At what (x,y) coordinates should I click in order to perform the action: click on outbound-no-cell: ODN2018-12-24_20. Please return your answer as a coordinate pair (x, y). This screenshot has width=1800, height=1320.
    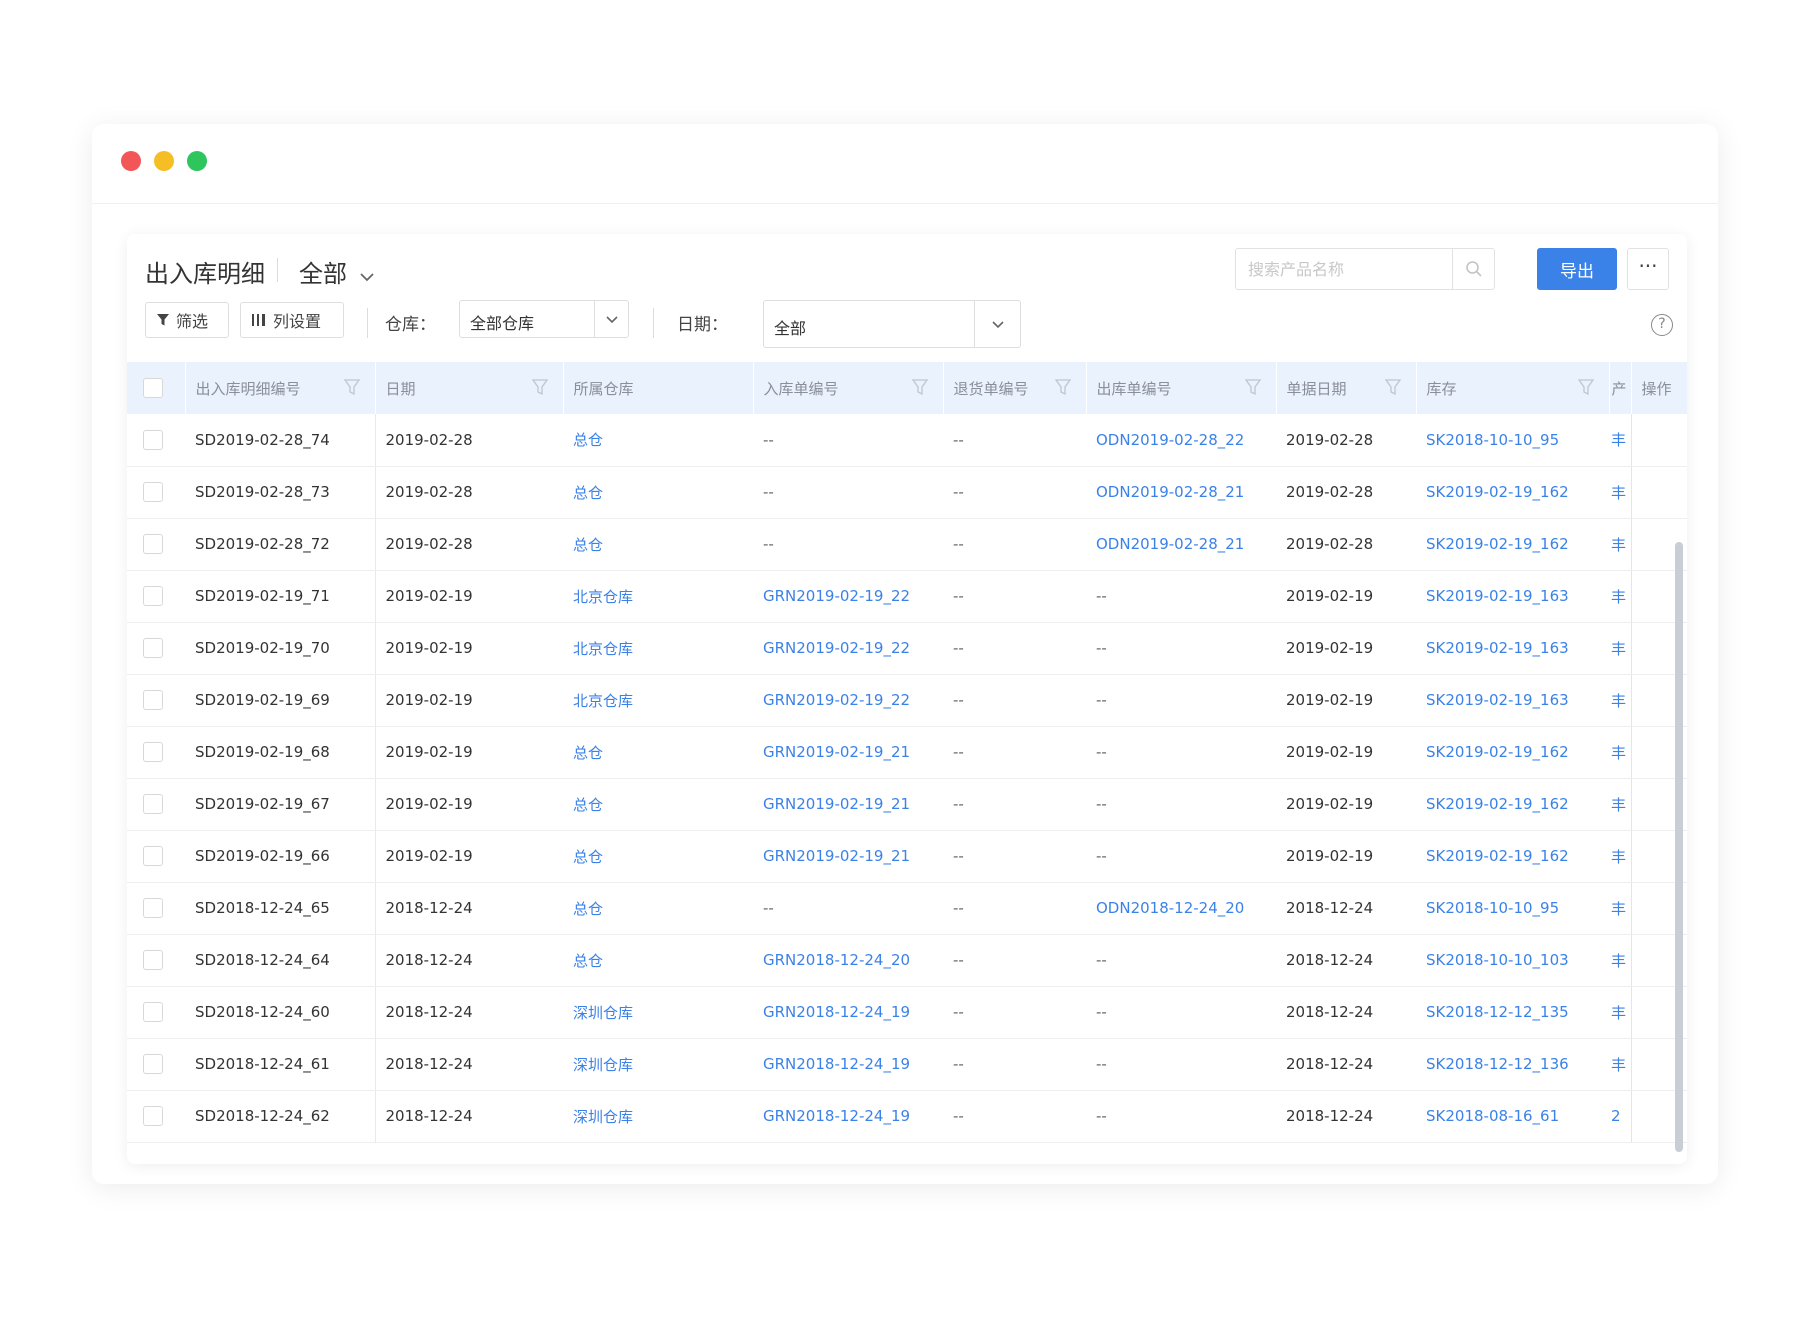
    Looking at the image, I should click on (1181, 908).